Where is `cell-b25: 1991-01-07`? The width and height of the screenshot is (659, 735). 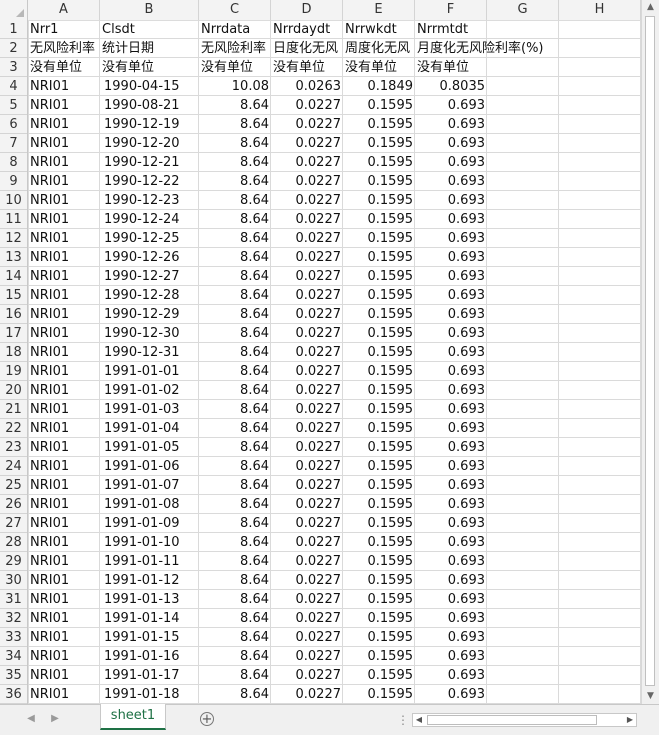
cell-b25: 1991-01-07 is located at coordinates (149, 485).